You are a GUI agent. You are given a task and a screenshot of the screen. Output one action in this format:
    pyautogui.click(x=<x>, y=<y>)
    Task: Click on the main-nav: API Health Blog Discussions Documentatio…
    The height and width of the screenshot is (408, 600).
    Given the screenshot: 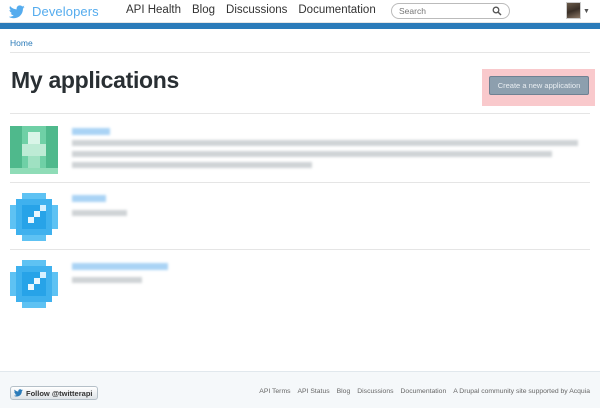 What is the action you would take?
    pyautogui.click(x=256, y=10)
    